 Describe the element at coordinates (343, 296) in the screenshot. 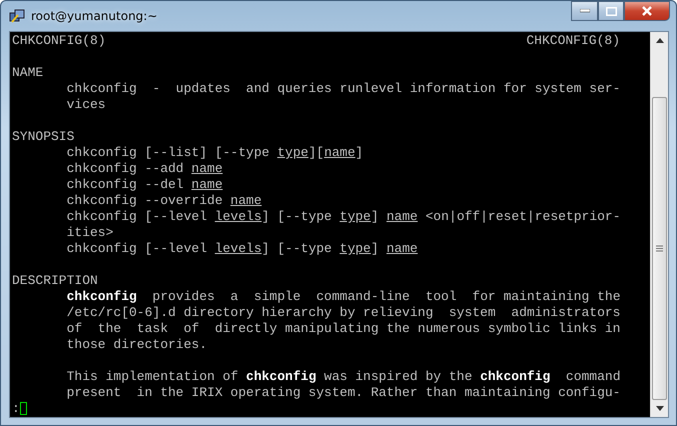

I see `man-line: chkconfig provides a simple command-line tool for maintaining the` at that location.